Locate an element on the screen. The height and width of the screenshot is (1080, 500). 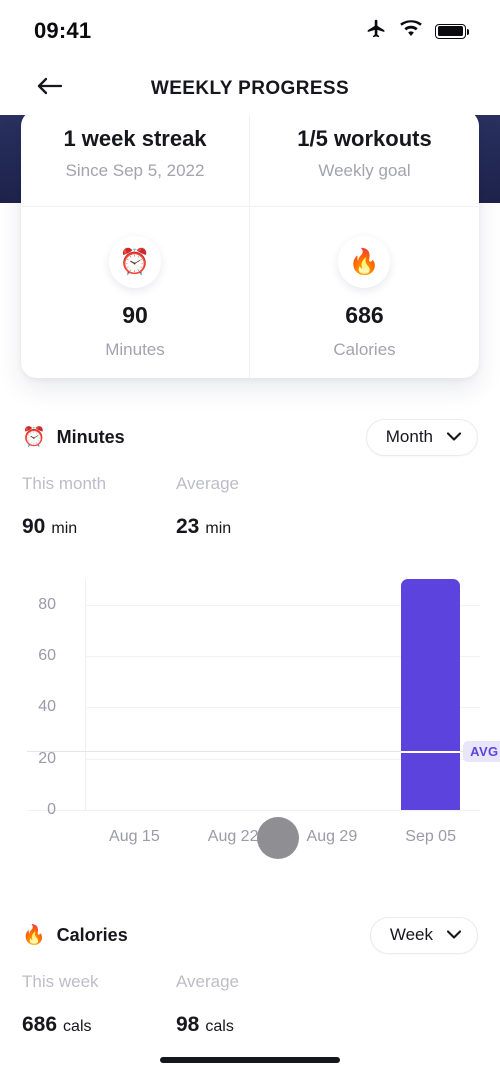
calories-range-dropdown: Week is located at coordinates (423, 935).